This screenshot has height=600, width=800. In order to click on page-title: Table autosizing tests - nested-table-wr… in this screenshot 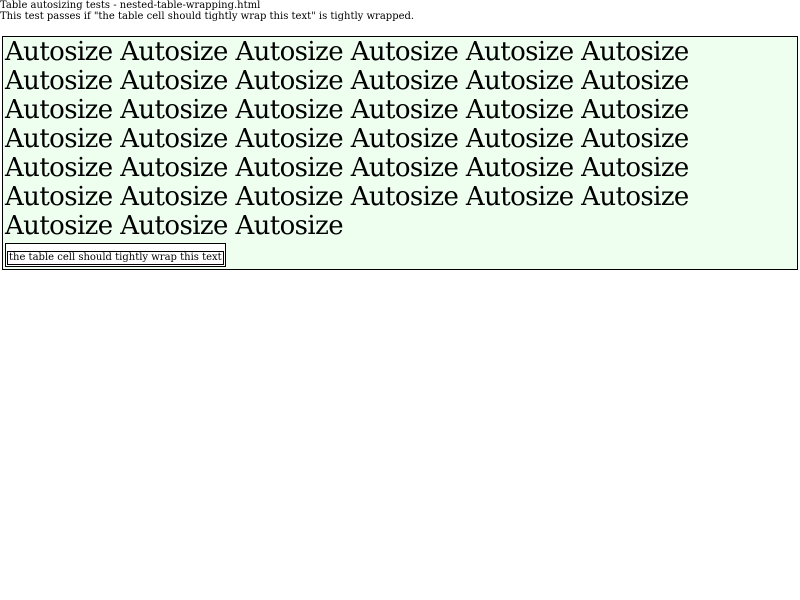, I will do `click(130, 5)`.